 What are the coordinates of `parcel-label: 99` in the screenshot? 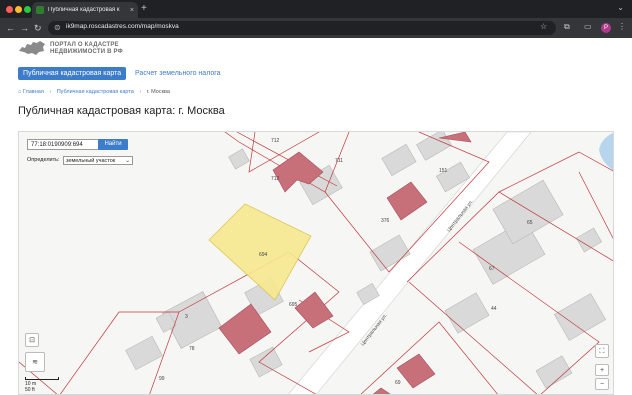 It's located at (162, 379).